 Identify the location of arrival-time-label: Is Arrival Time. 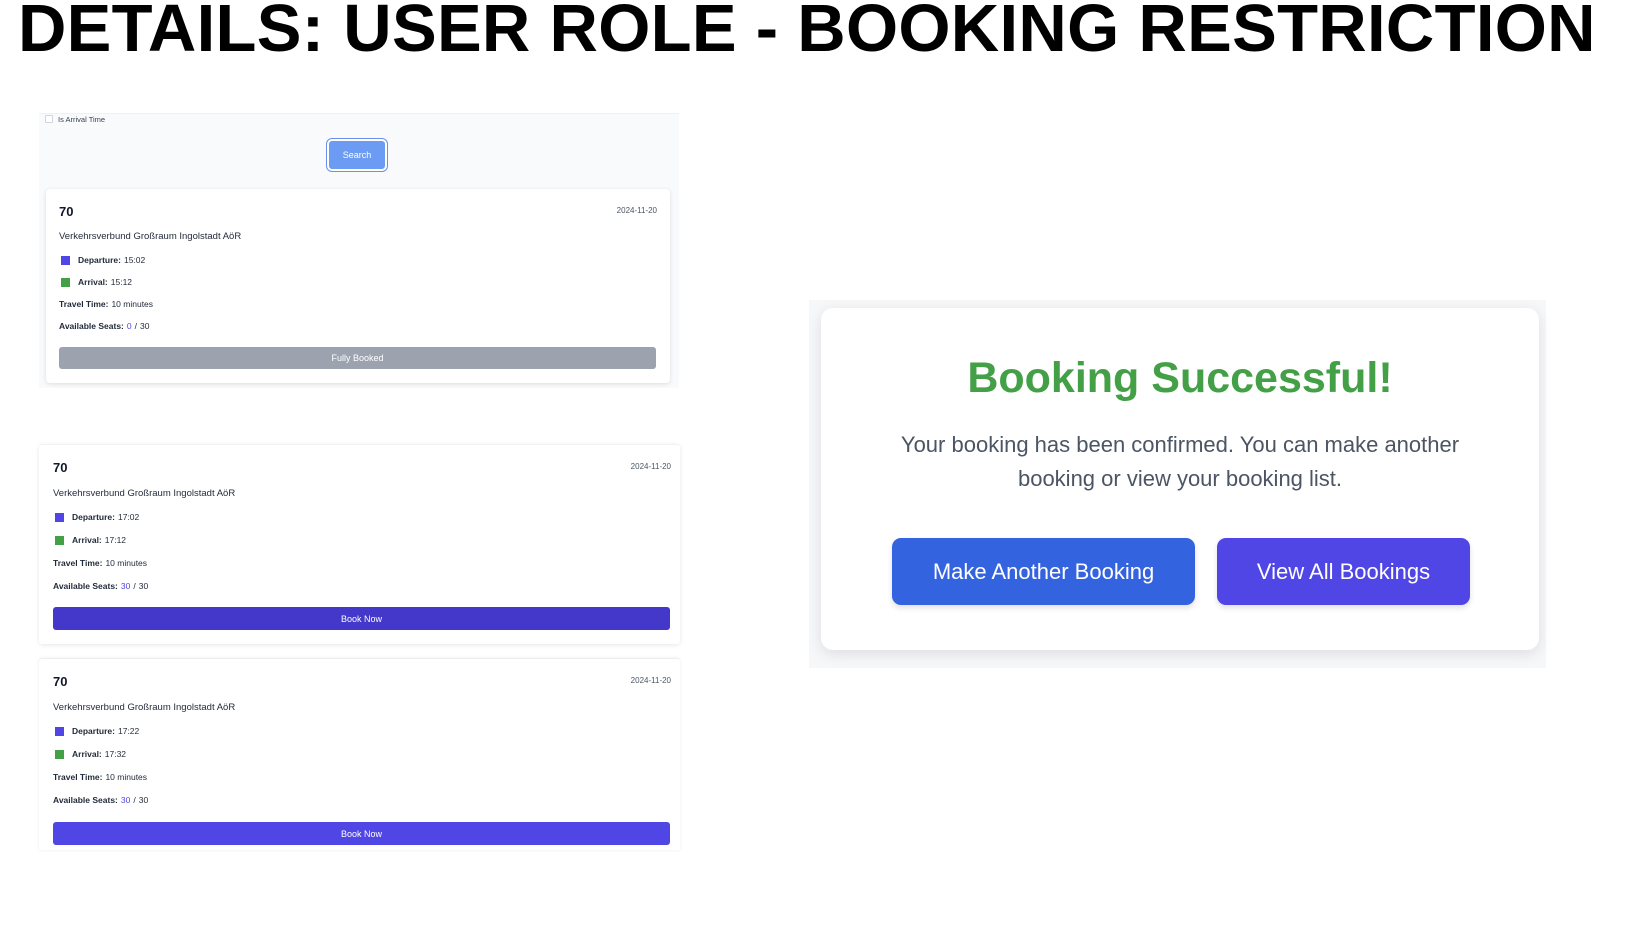
(82, 119).